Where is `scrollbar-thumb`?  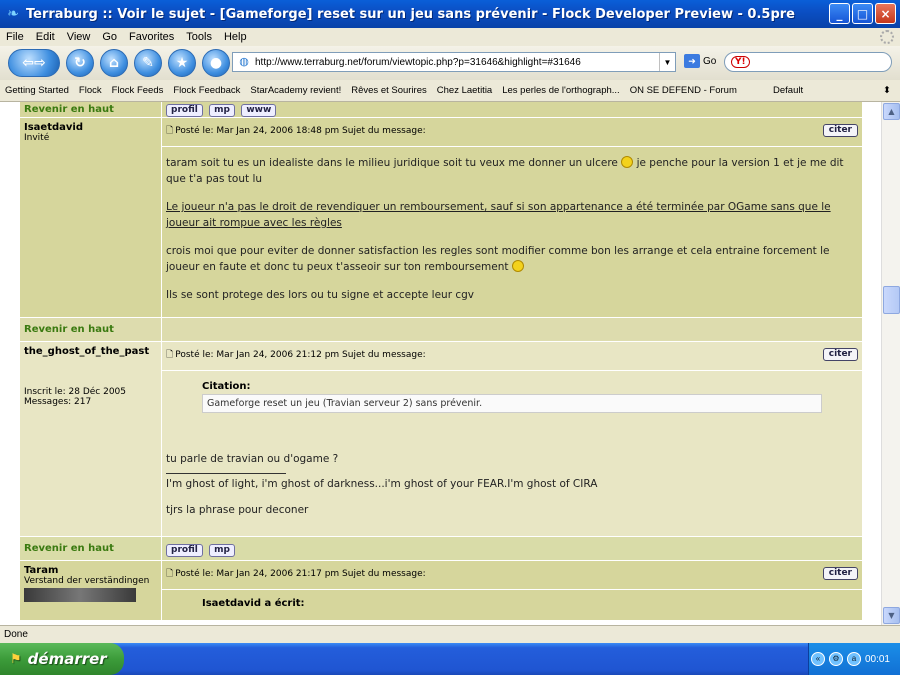 scrollbar-thumb is located at coordinates (891, 300).